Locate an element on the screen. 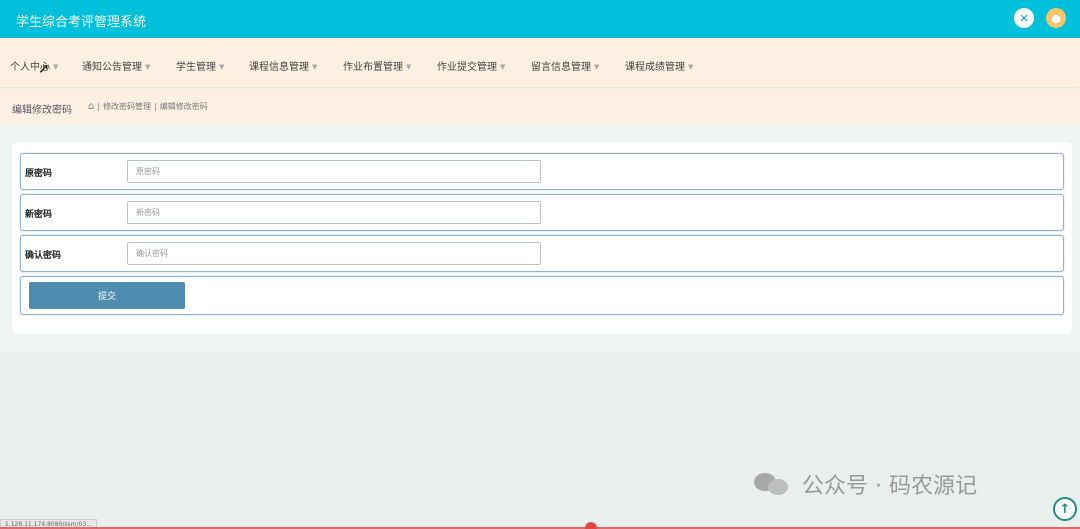  watermark: 公众号 · 码农源记 is located at coordinates (865, 484).